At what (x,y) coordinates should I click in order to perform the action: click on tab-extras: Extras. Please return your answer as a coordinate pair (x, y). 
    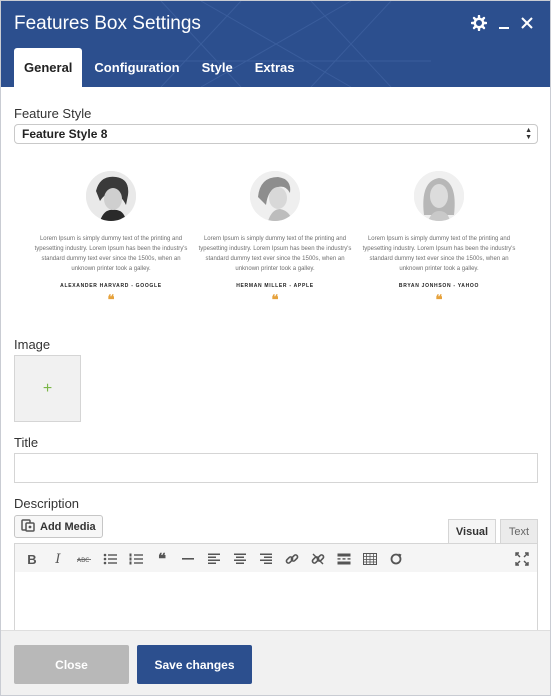
    Looking at the image, I should click on (275, 67).